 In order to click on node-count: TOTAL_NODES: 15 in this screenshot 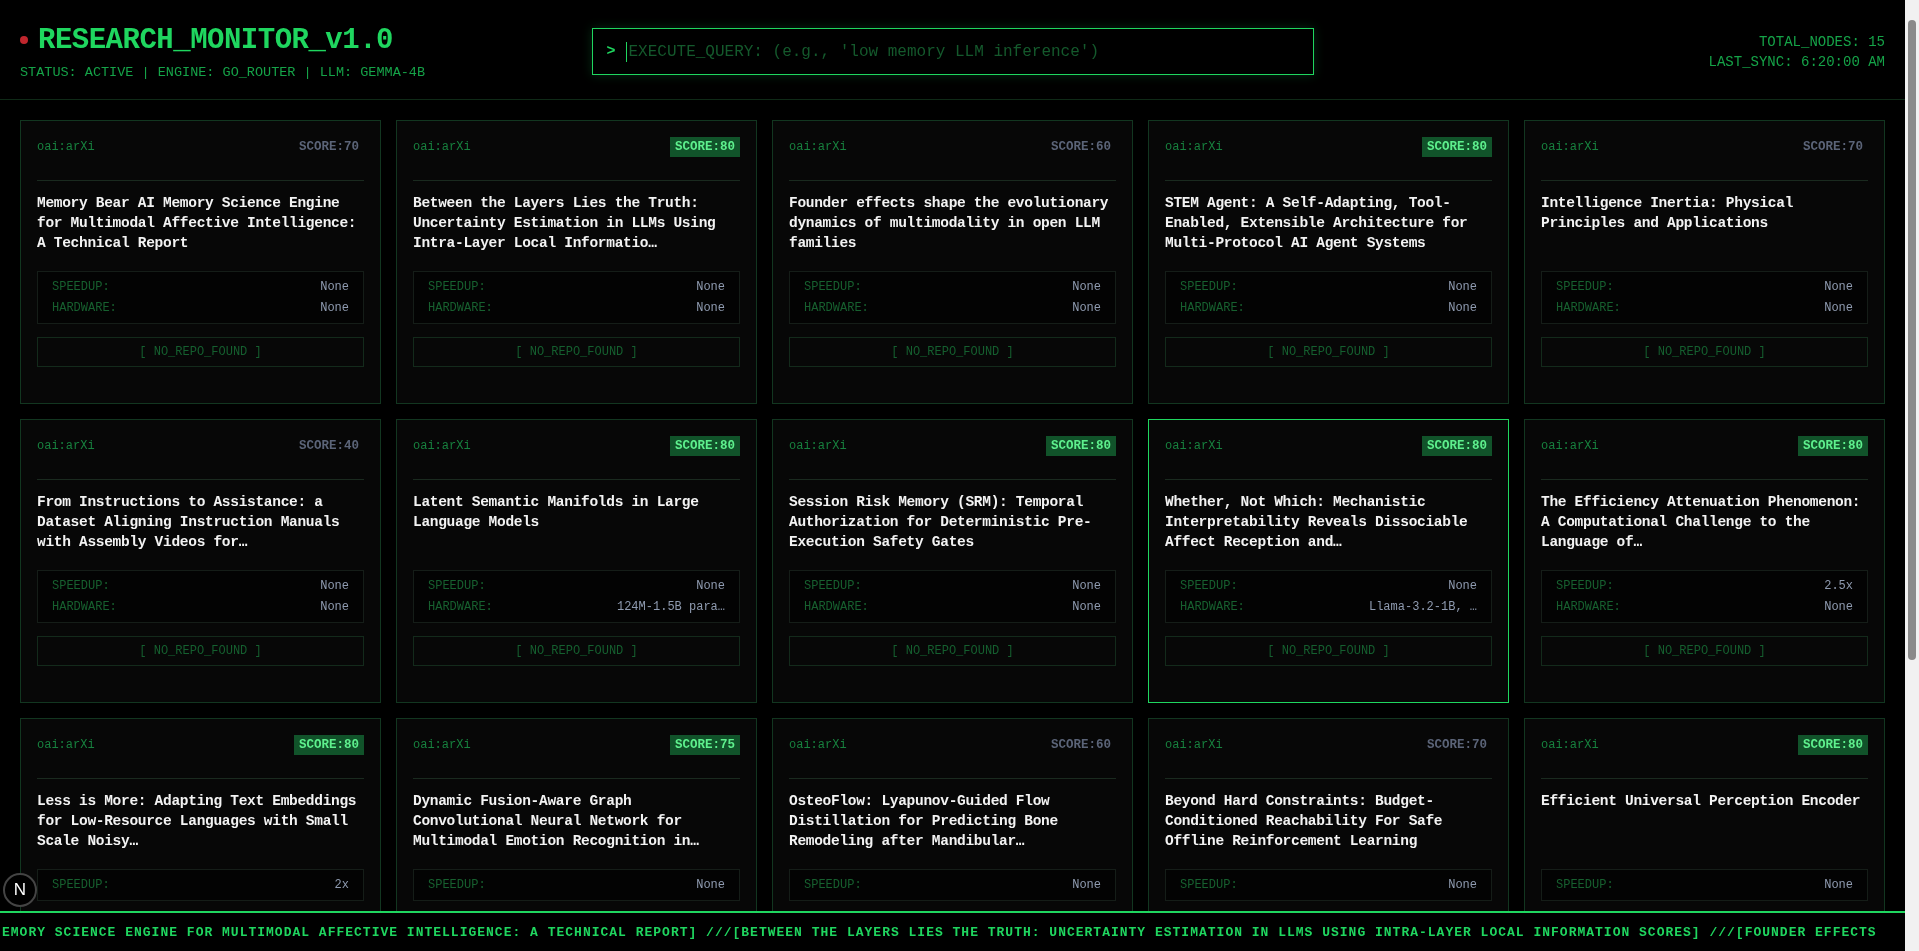, I will do `click(1821, 41)`.